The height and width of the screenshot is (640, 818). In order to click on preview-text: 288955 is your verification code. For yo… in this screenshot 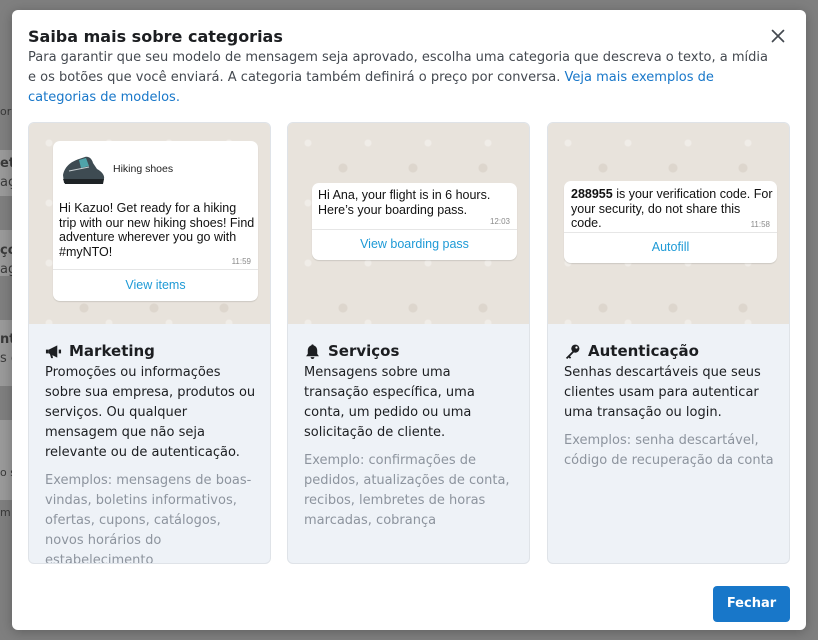, I will do `click(672, 209)`.